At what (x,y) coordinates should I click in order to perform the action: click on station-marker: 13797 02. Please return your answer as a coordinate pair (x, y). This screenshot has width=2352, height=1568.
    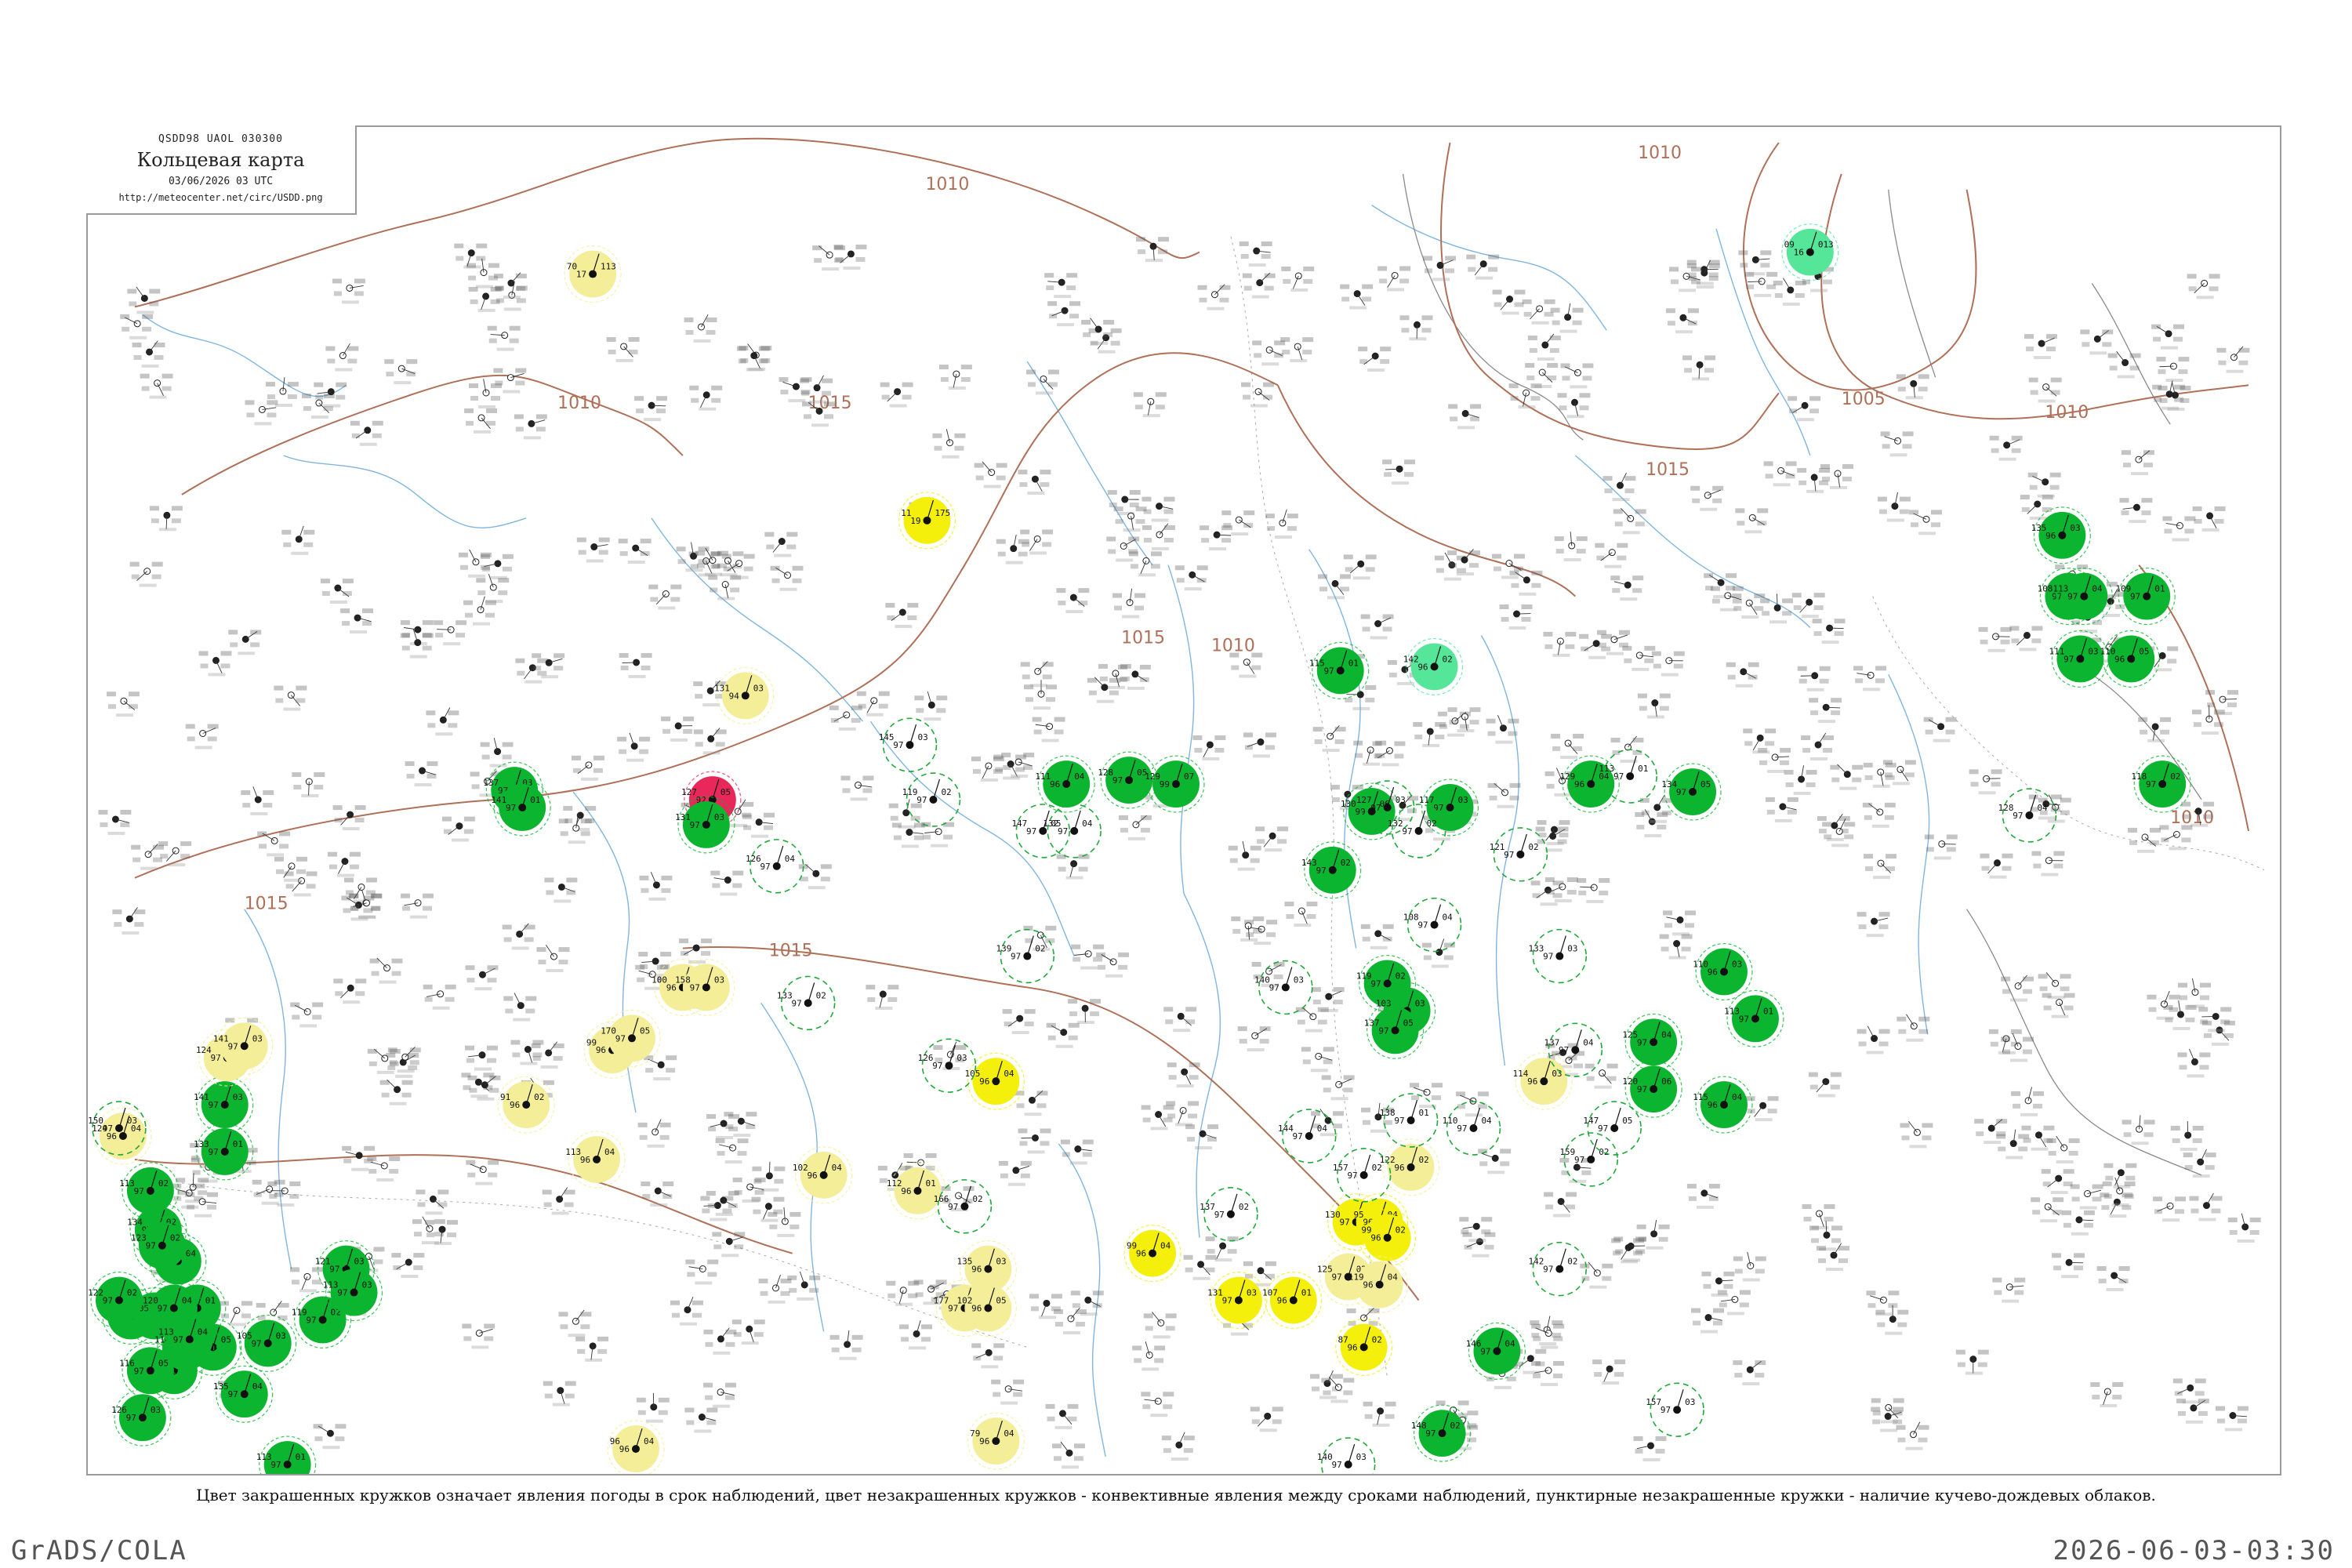
    Looking at the image, I should click on (1229, 1214).